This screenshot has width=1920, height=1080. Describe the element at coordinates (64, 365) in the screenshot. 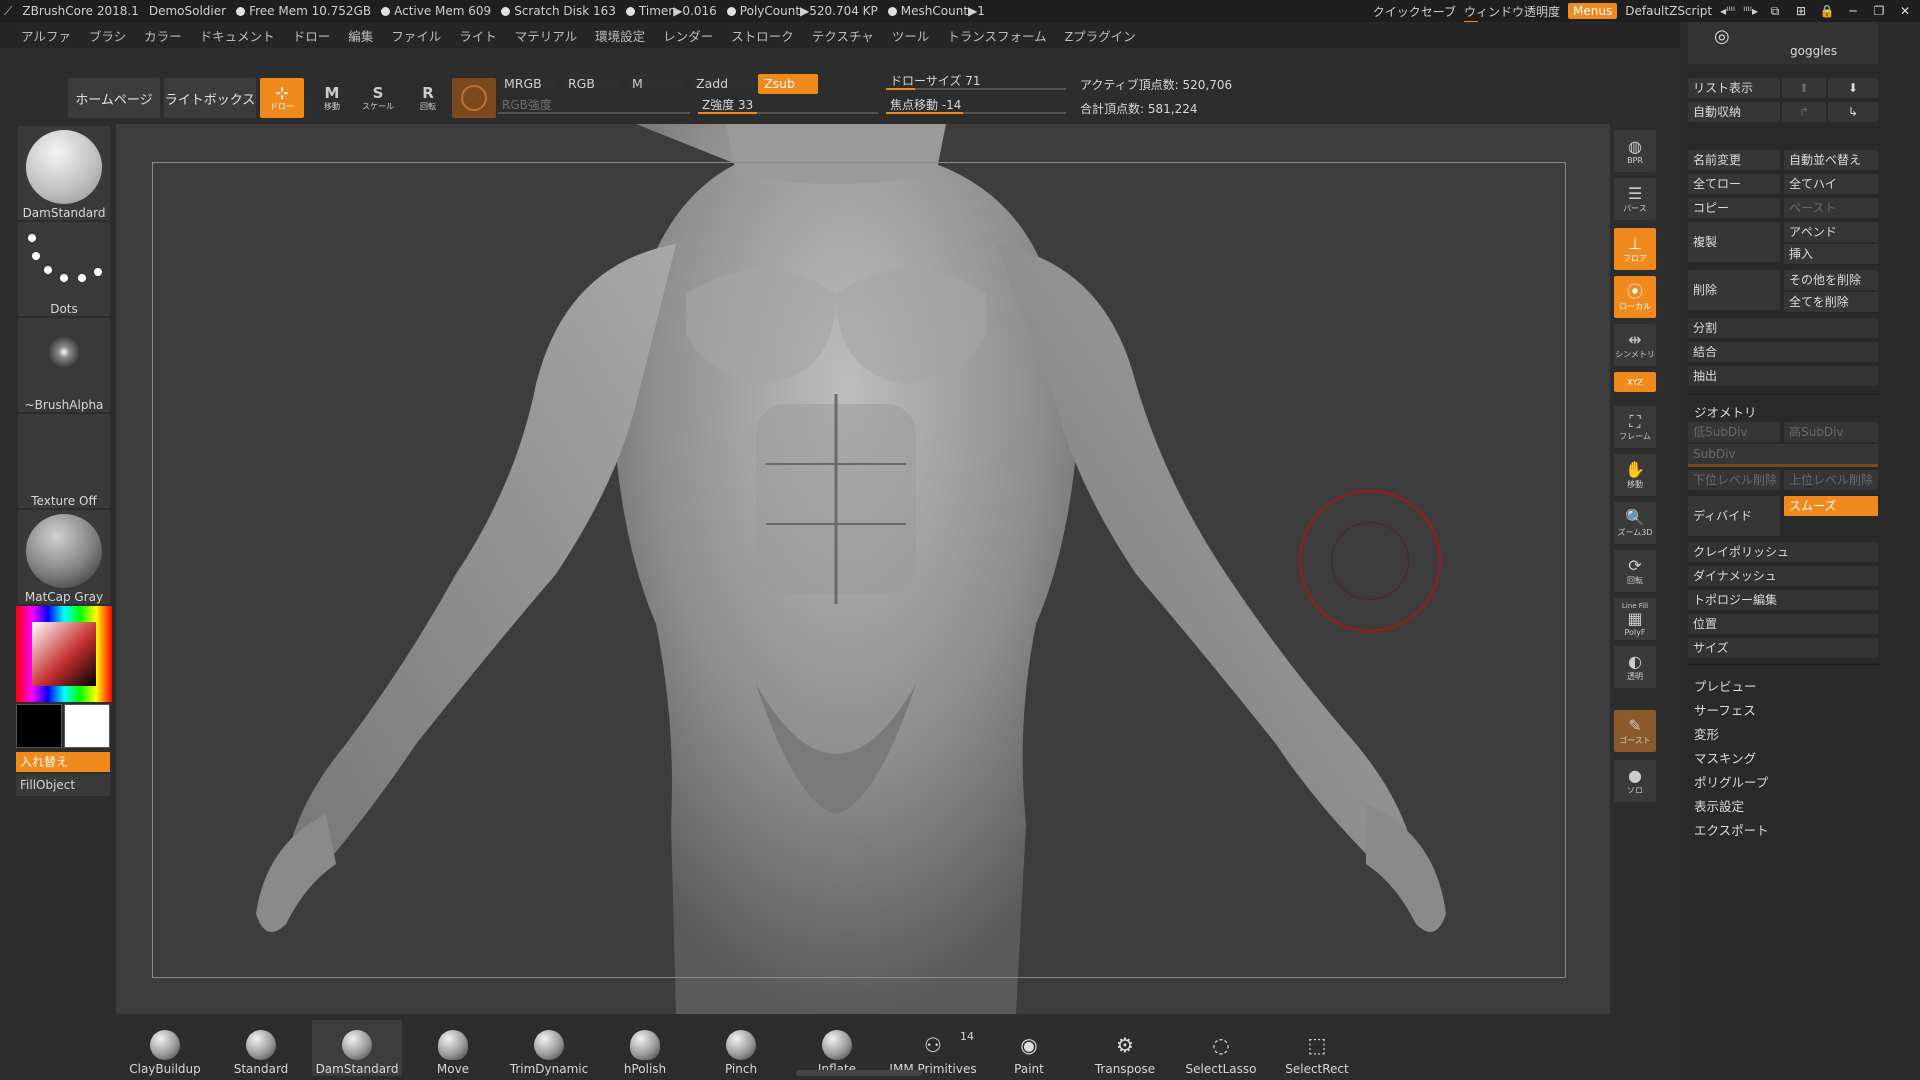

I see `alpha-selector: ~BrushAlpha` at that location.